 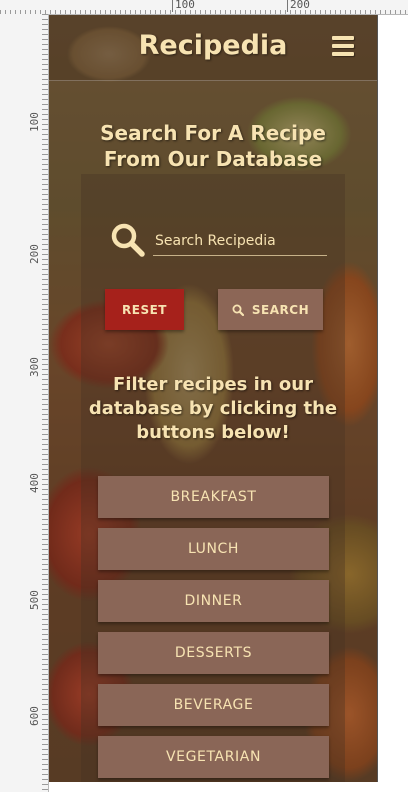 I want to click on horizontal-ruler: 100 200, so click(x=204, y=7).